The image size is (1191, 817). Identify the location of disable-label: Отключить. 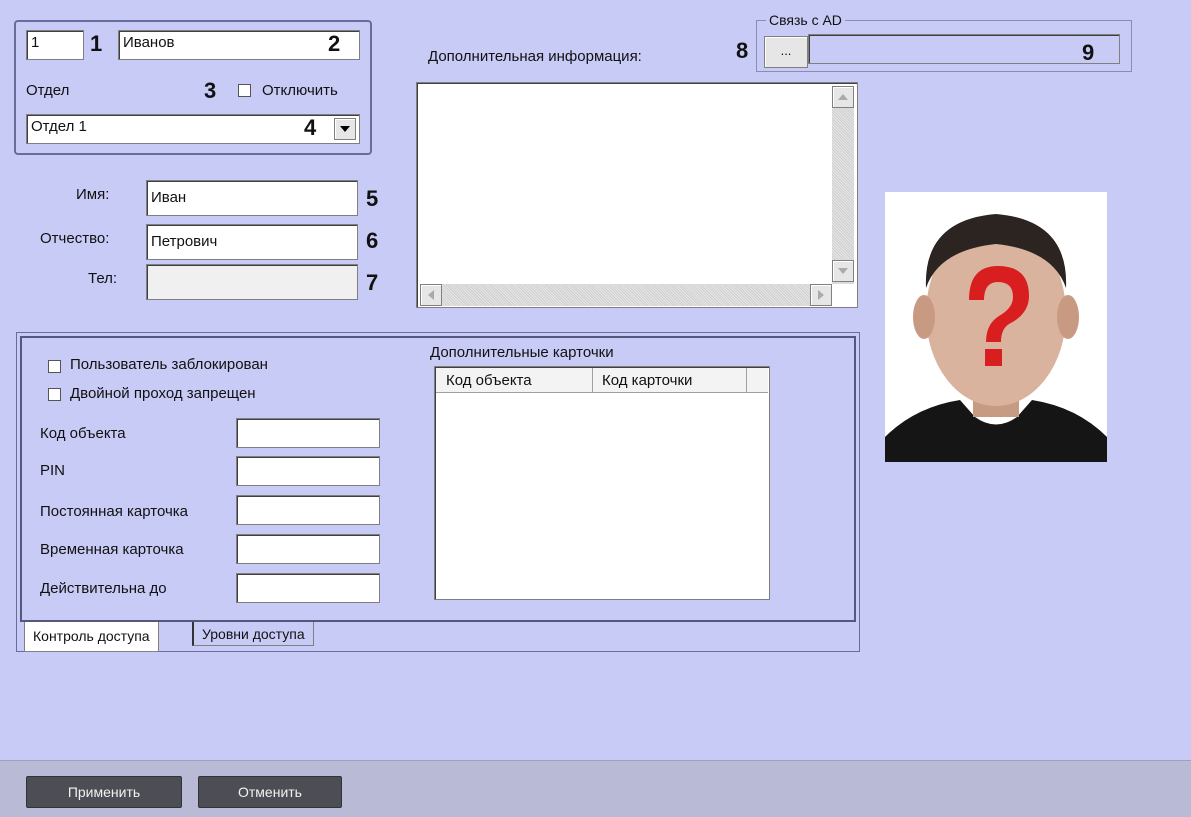
(300, 90).